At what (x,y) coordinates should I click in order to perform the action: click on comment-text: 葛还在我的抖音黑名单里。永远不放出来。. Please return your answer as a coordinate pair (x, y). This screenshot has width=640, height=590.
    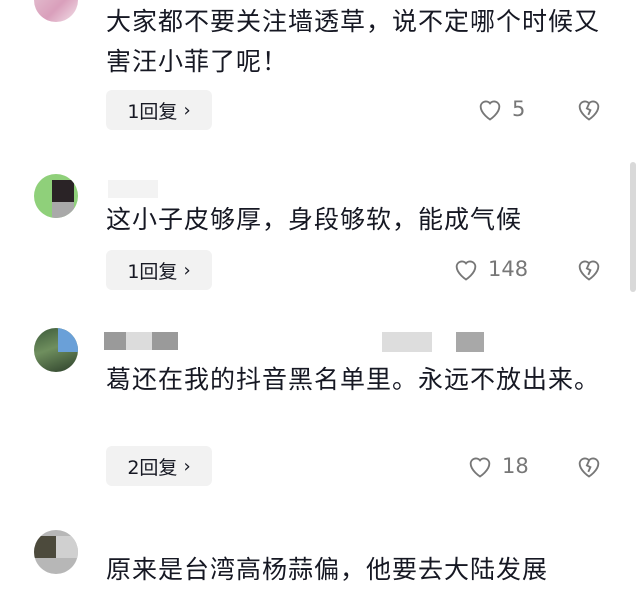
    Looking at the image, I should click on (353, 379).